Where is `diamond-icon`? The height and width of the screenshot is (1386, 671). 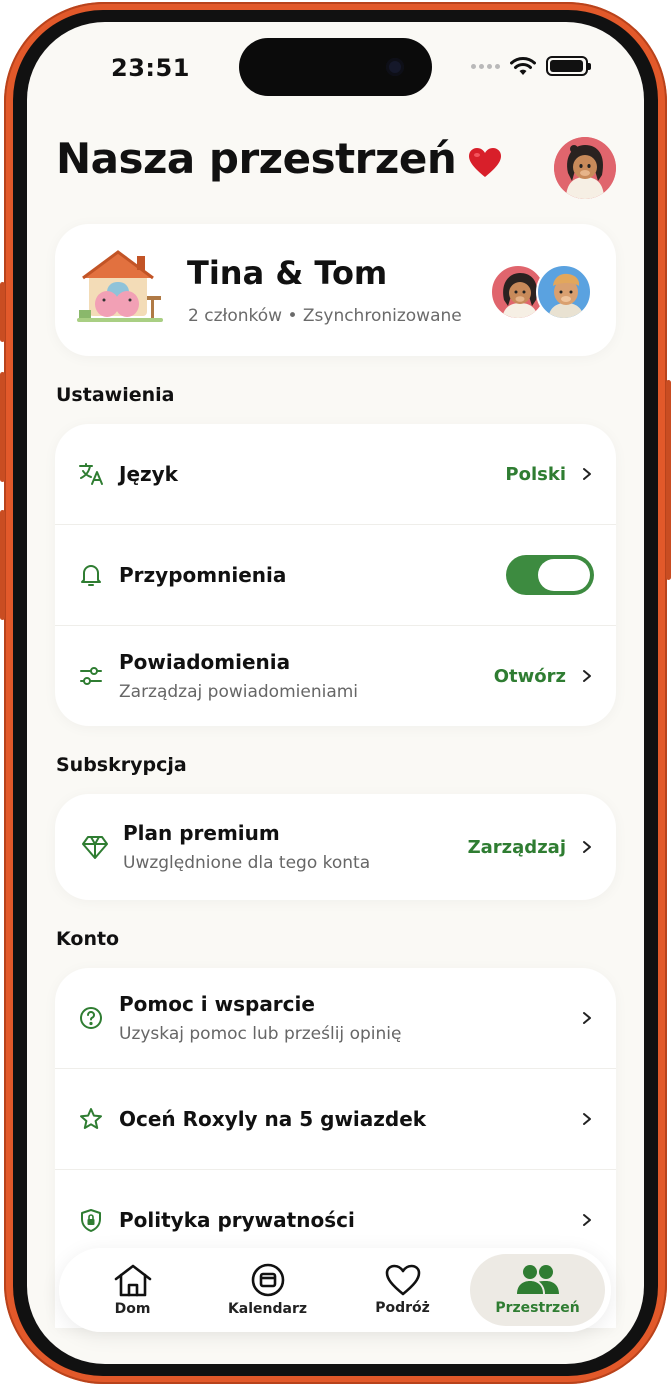 diamond-icon is located at coordinates (95, 847).